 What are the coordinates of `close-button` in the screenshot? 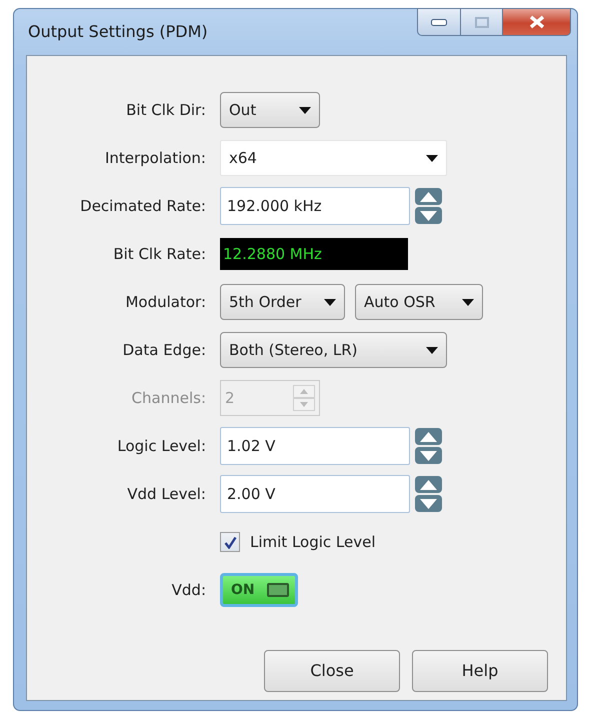 It's located at (537, 22).